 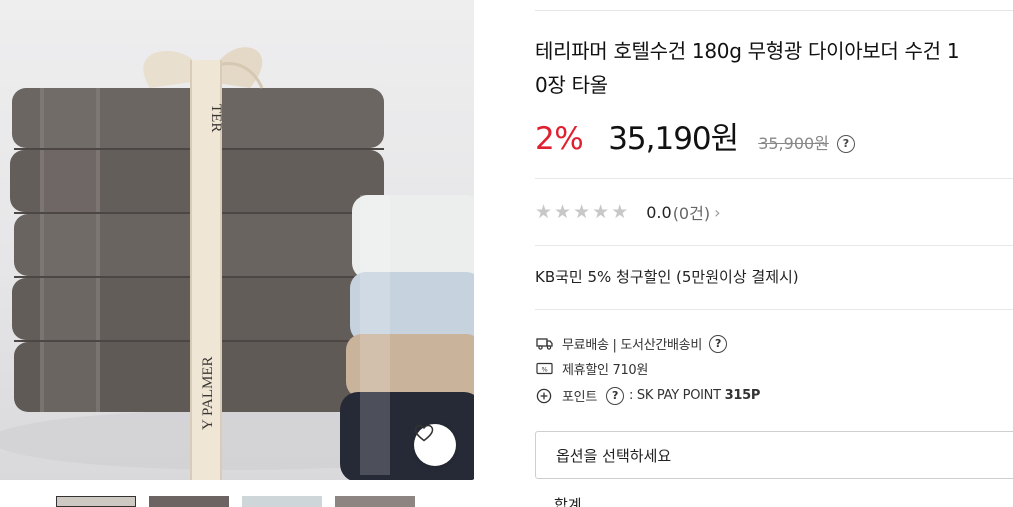 What do you see at coordinates (674, 395) in the screenshot?
I see `point-prefix: : SK PAY POINT` at bounding box center [674, 395].